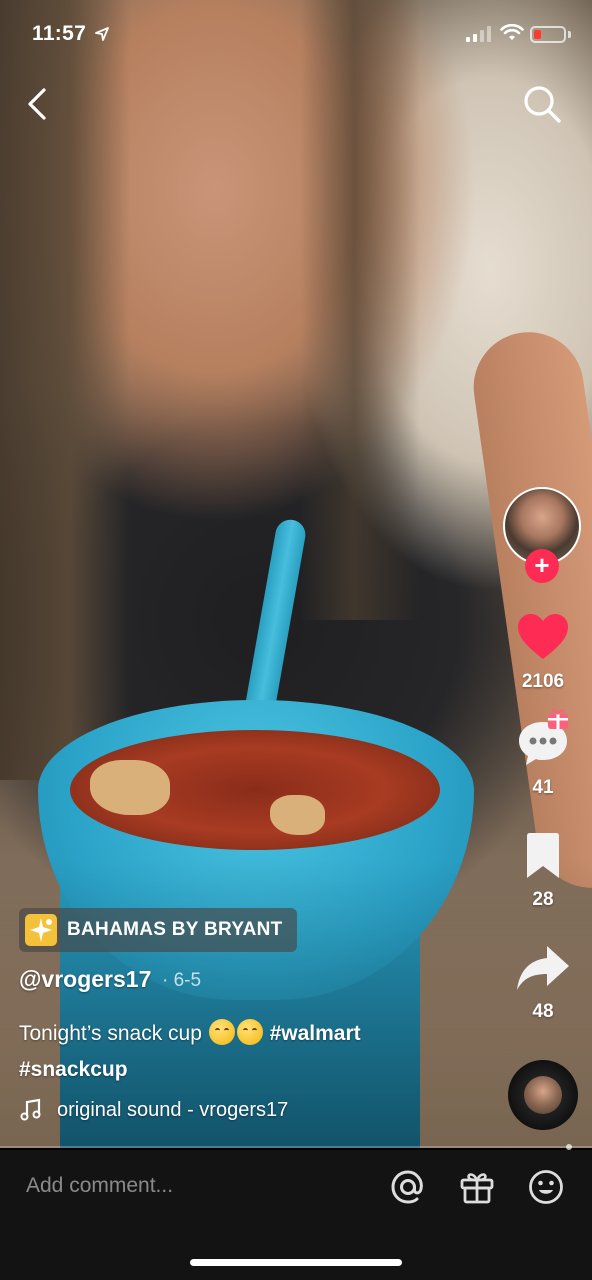 The width and height of the screenshot is (592, 1280). Describe the element at coordinates (542, 566) in the screenshot. I see `follow-plus-button: +` at that location.